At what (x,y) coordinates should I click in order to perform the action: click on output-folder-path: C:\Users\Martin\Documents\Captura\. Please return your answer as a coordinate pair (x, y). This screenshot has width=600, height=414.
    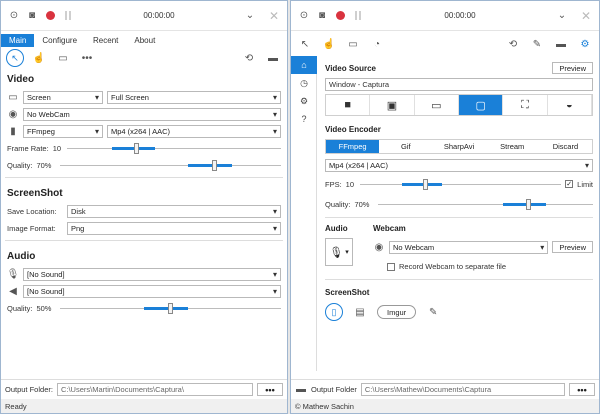
    Looking at the image, I should click on (154, 389).